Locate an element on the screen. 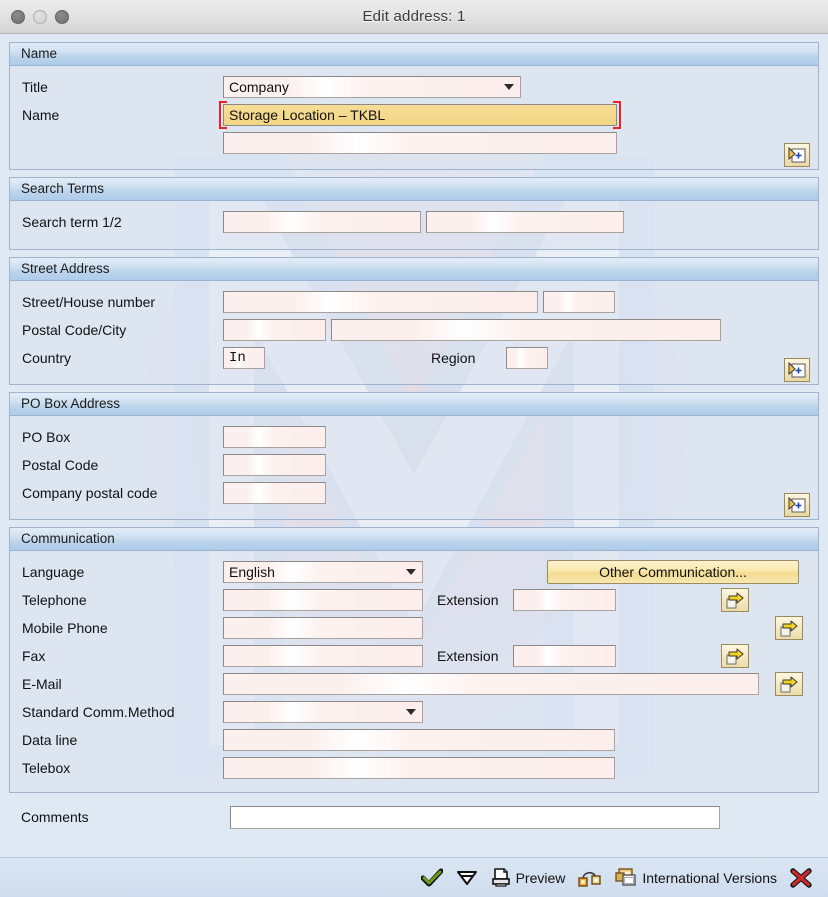 This screenshot has width=828, height=897. language-select-input is located at coordinates (323, 572).